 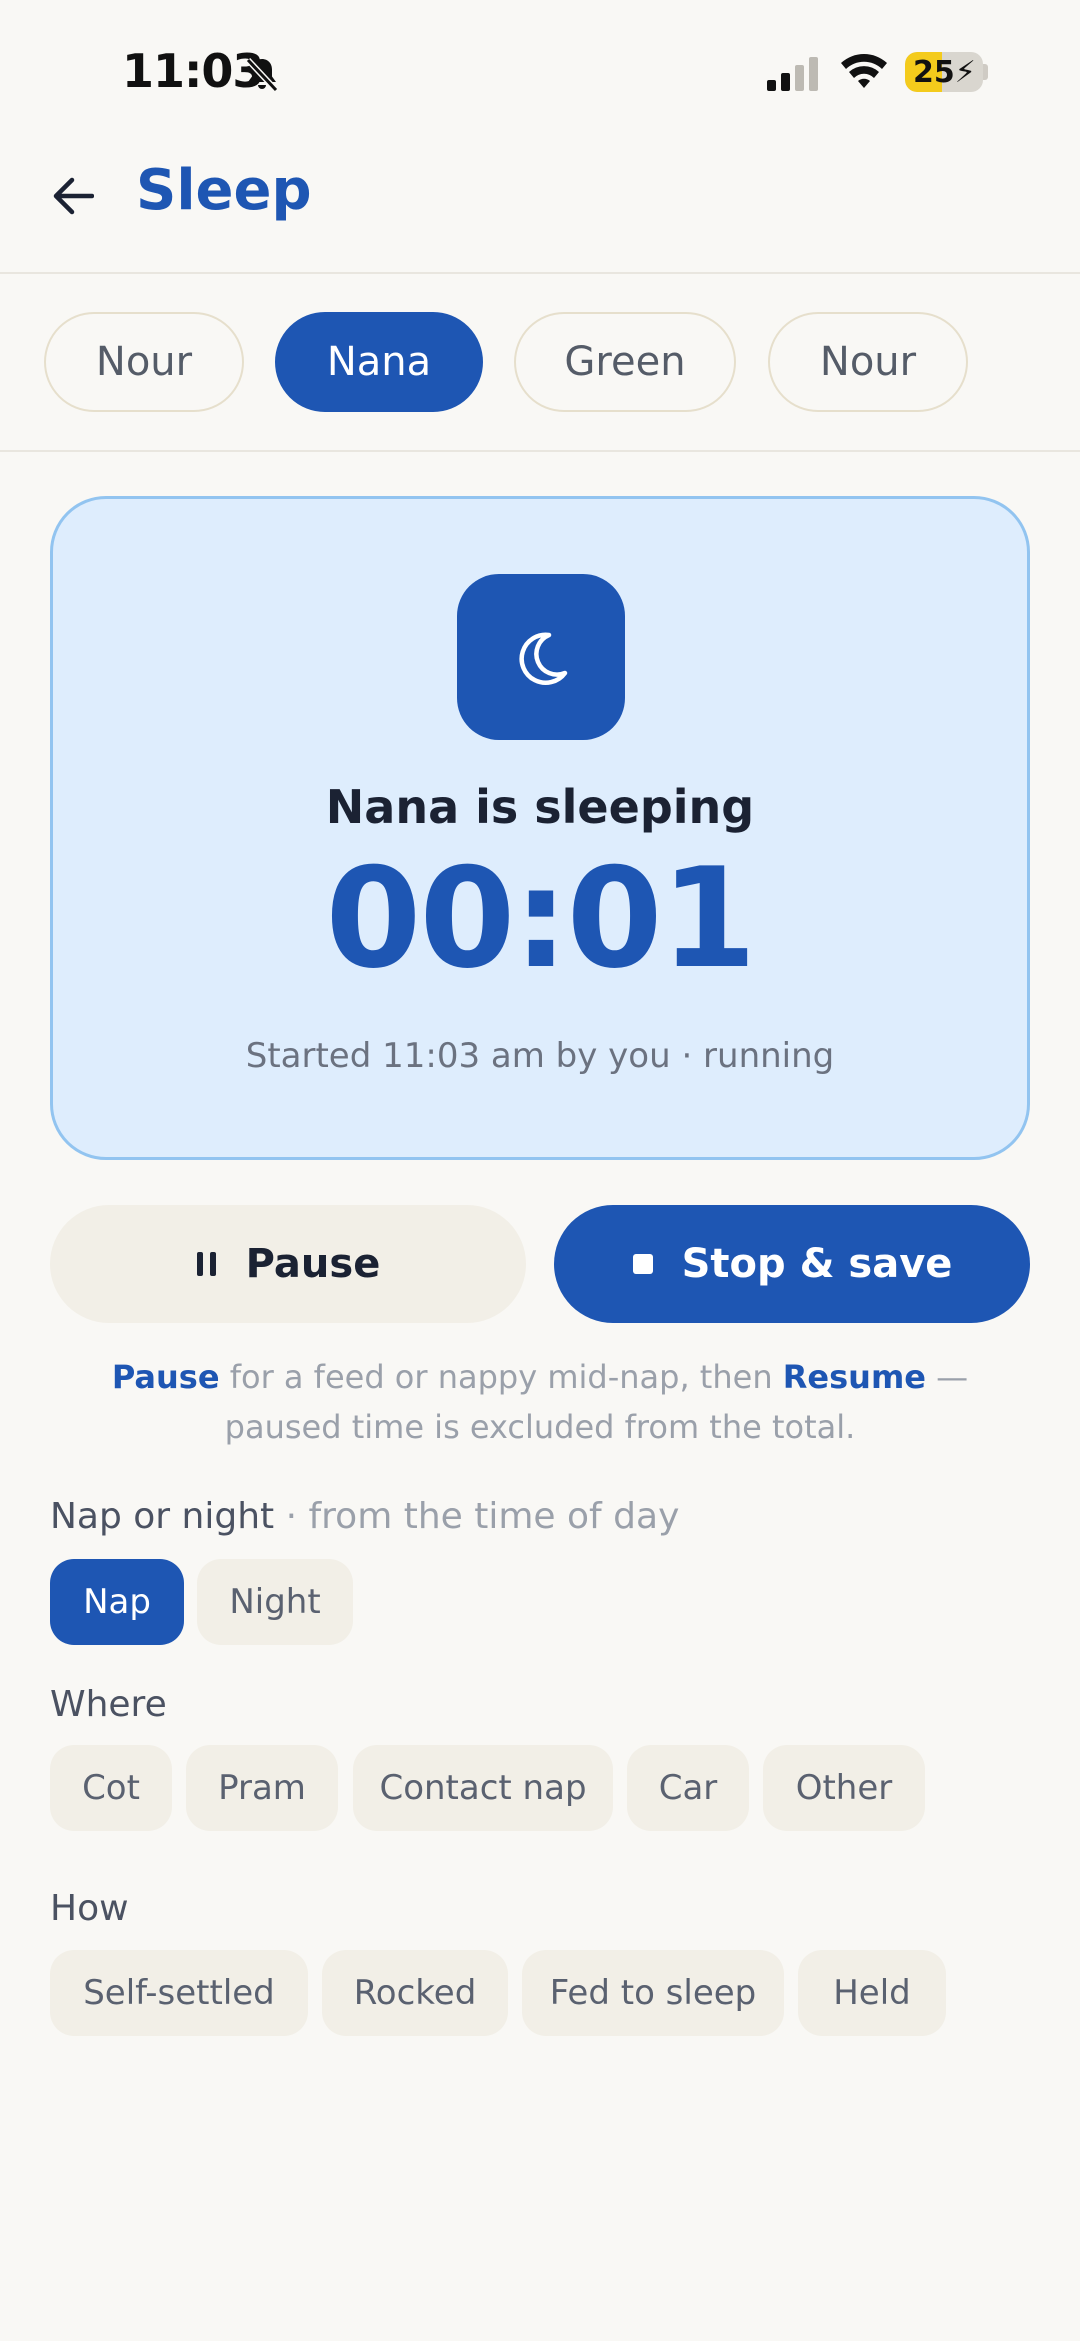 I want to click on option-rocked: Rocked, so click(x=415, y=1993).